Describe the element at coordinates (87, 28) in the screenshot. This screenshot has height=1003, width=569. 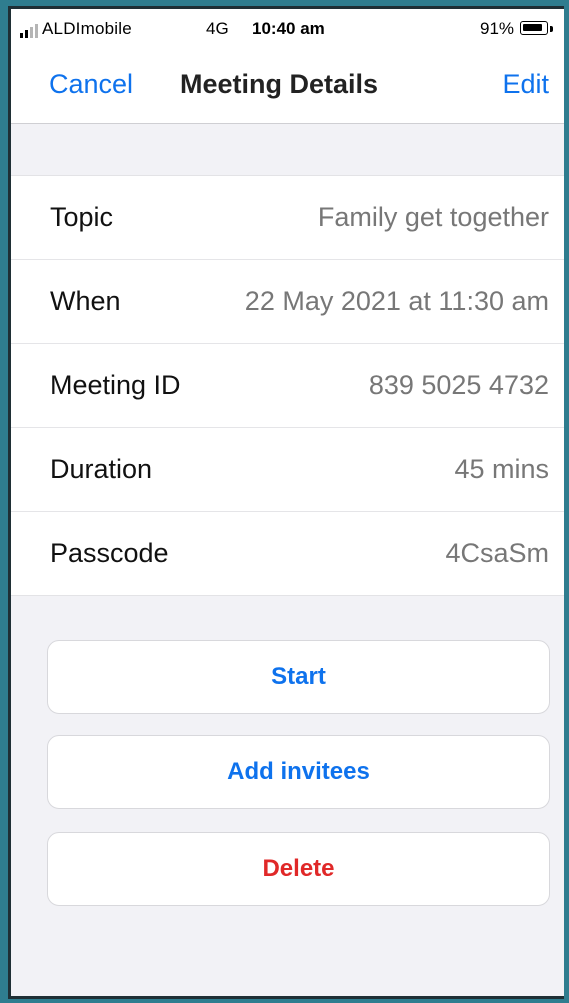
I see `carrier-name: ALDImobile` at that location.